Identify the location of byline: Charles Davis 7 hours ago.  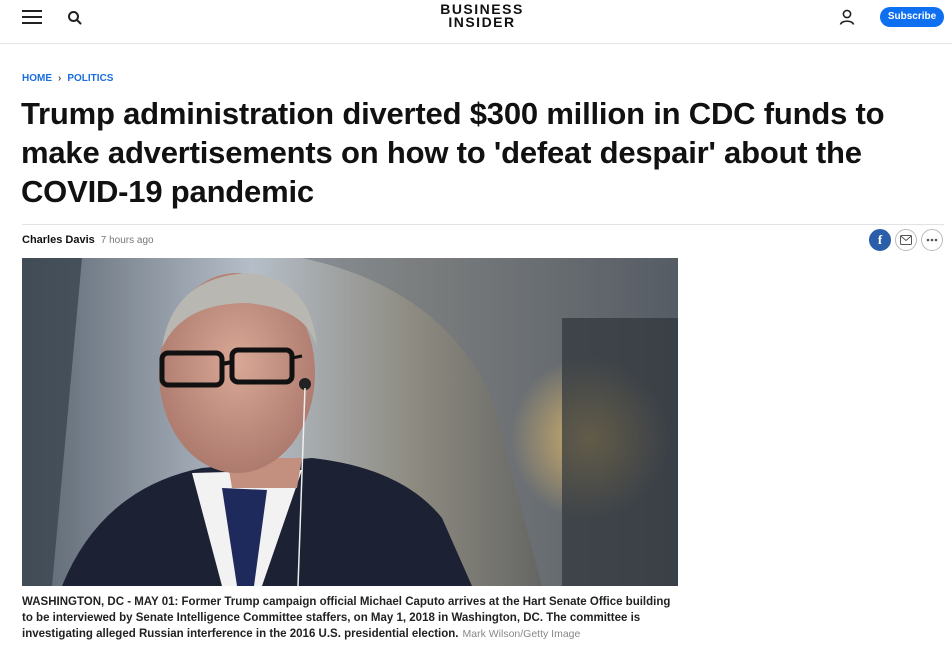
(88, 240).